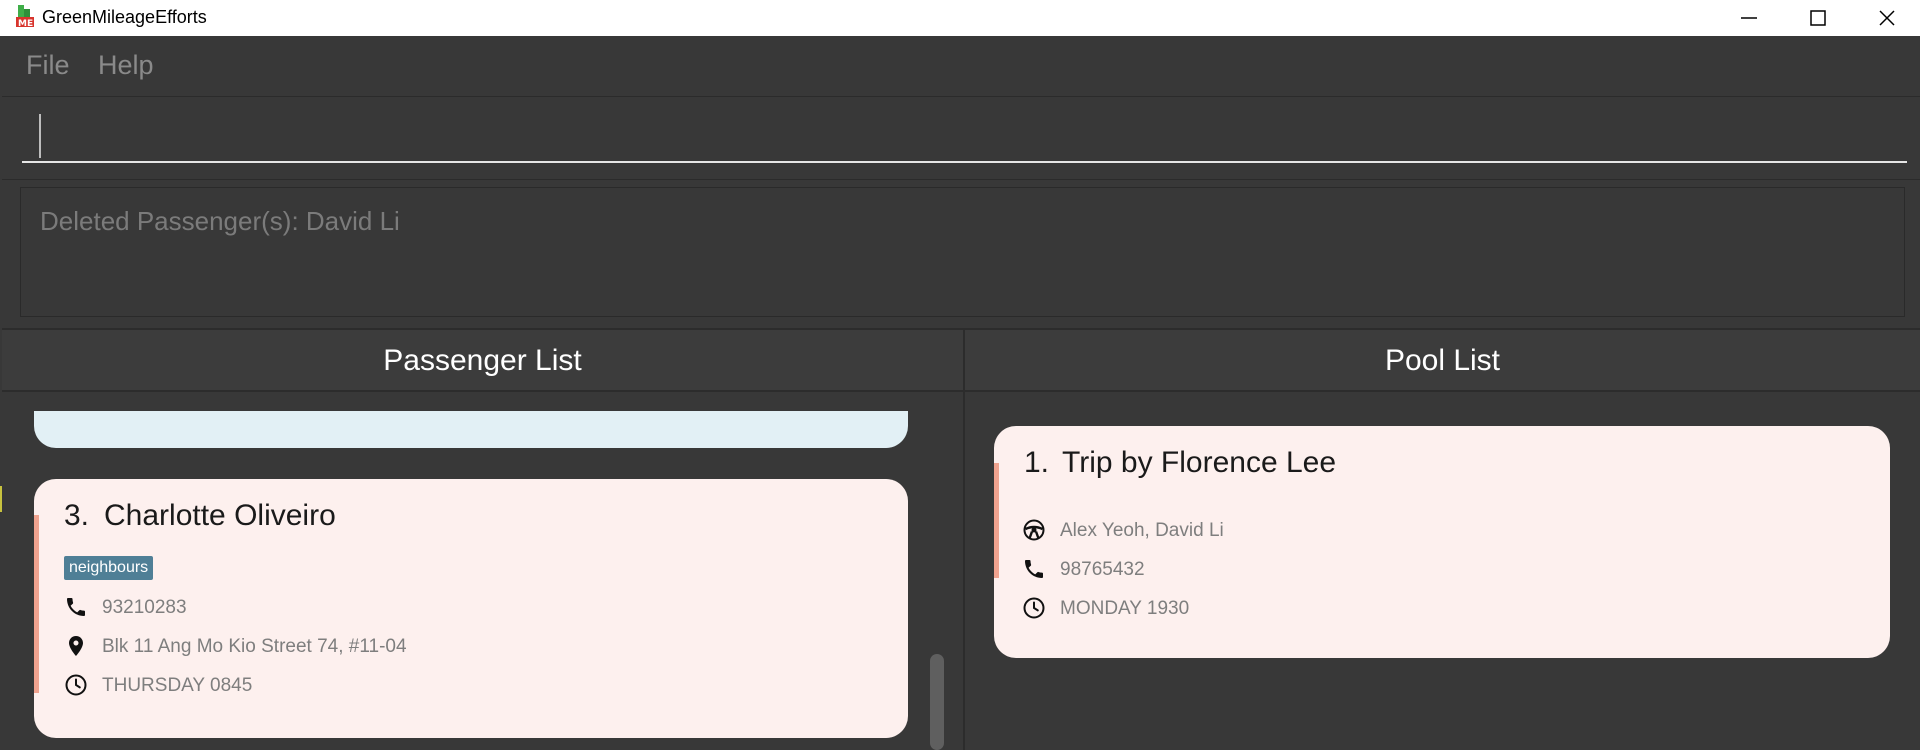 The image size is (1920, 750). What do you see at coordinates (25, 17) in the screenshot?
I see `app-logo-icon: ME` at bounding box center [25, 17].